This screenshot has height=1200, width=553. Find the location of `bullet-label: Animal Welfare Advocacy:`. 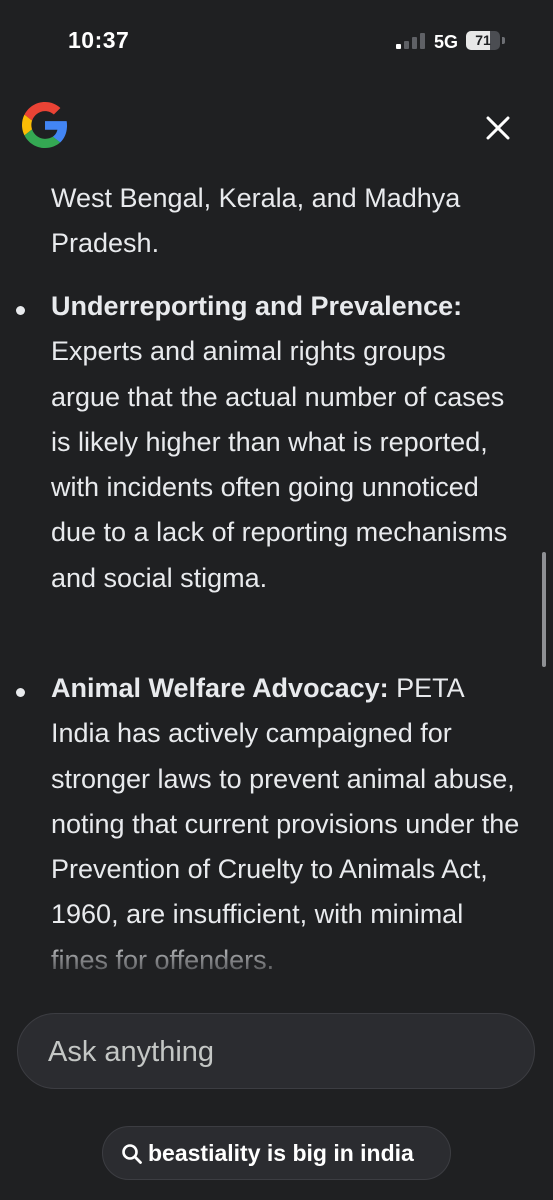

bullet-label: Animal Welfare Advocacy: is located at coordinates (220, 688).